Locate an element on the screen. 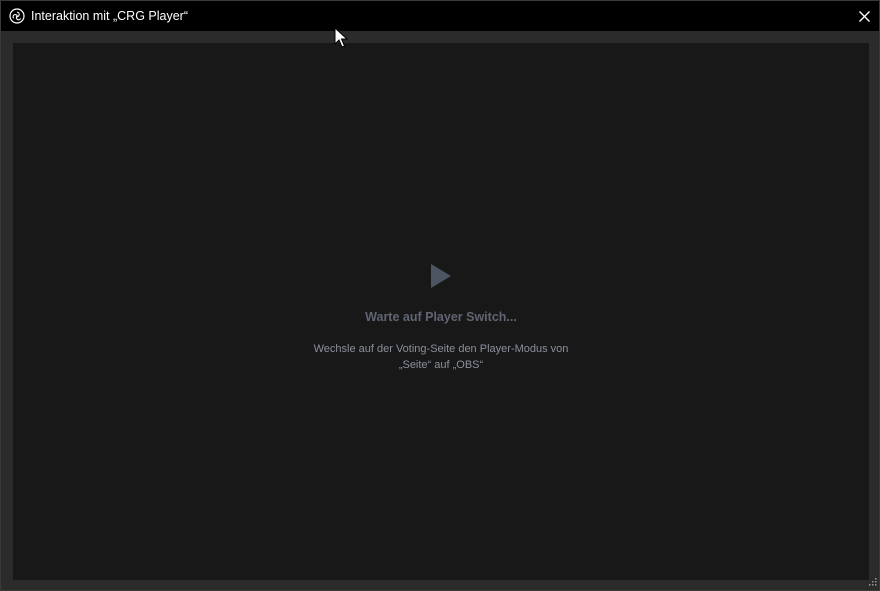 The width and height of the screenshot is (880, 591). close-icon is located at coordinates (864, 16).